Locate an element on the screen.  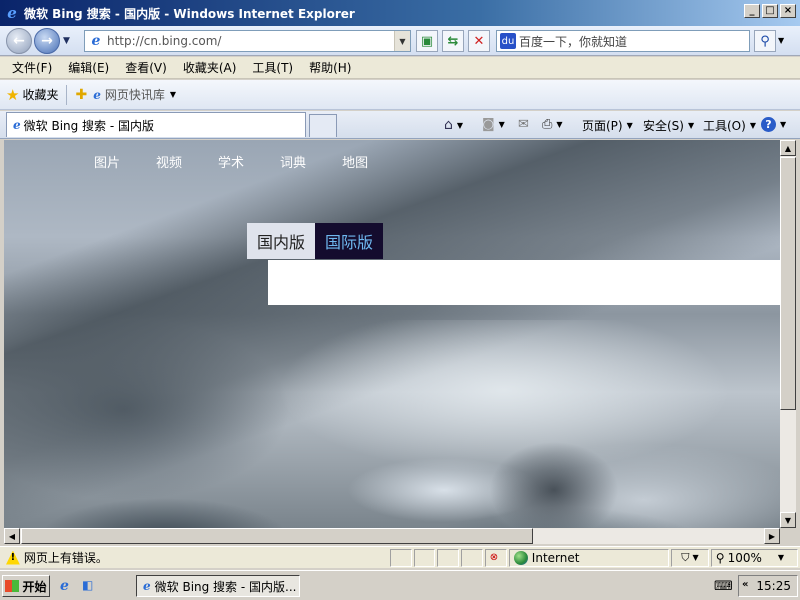
bing-search-input is located at coordinates (524, 282).